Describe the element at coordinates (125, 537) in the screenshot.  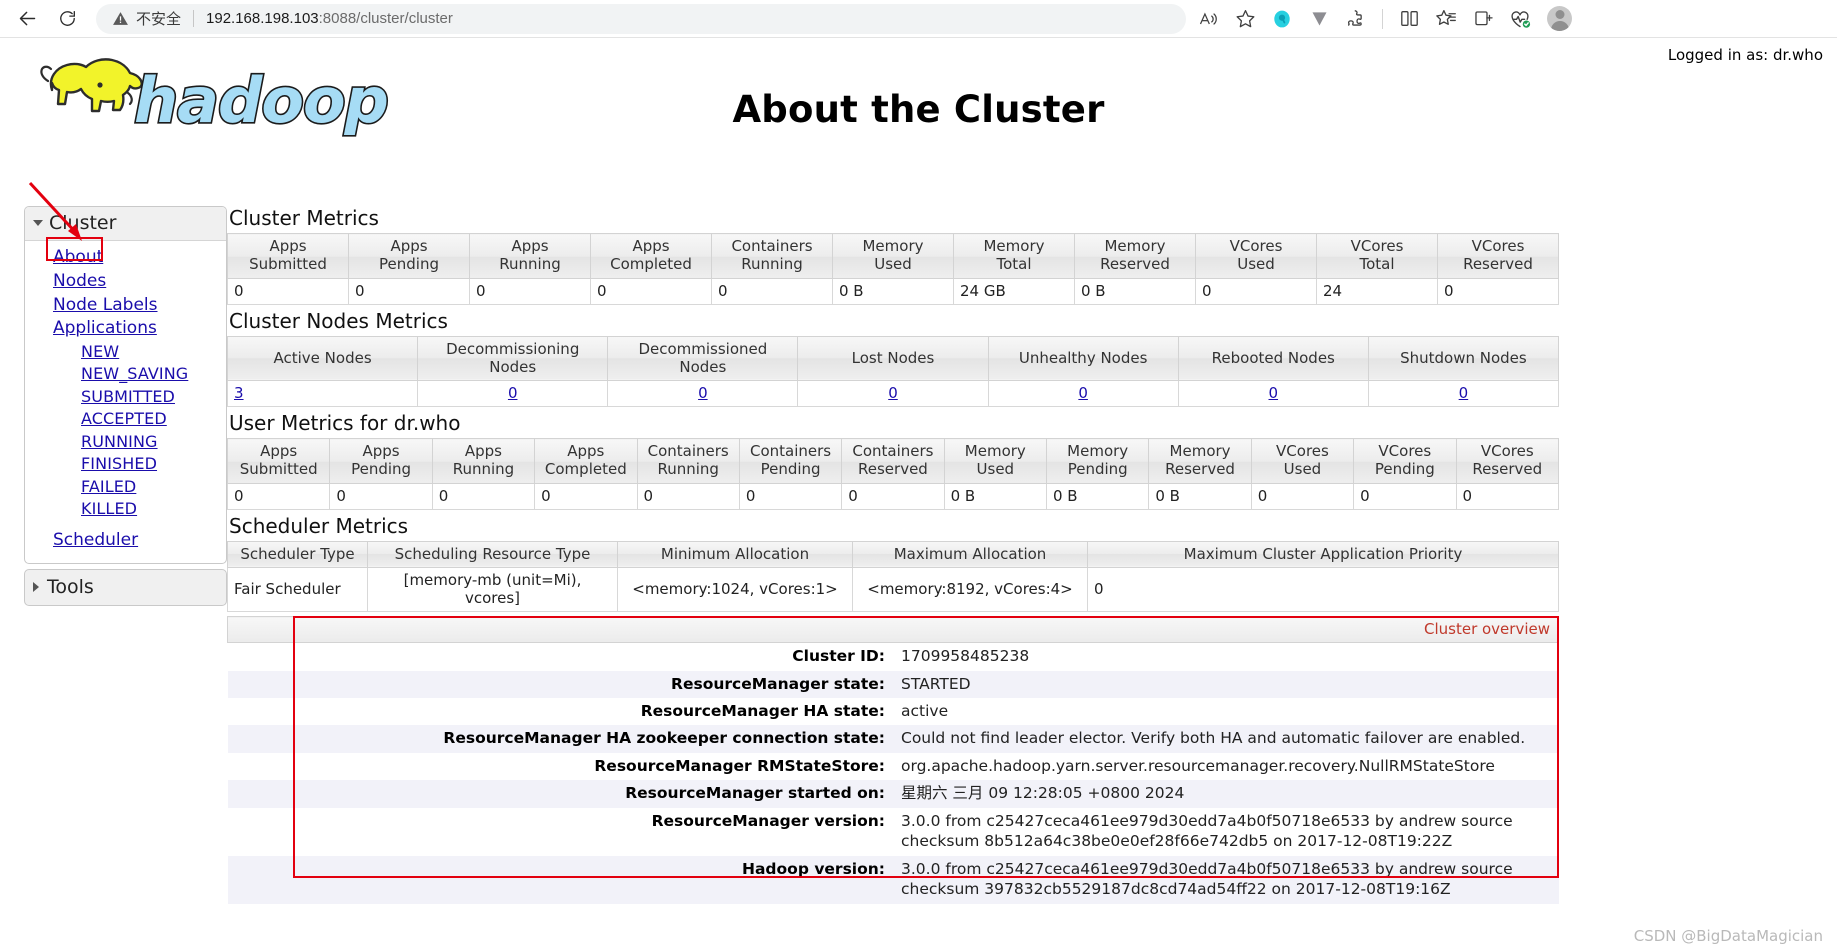
I see `sidebar-item-scheduler: Scheduler` at that location.